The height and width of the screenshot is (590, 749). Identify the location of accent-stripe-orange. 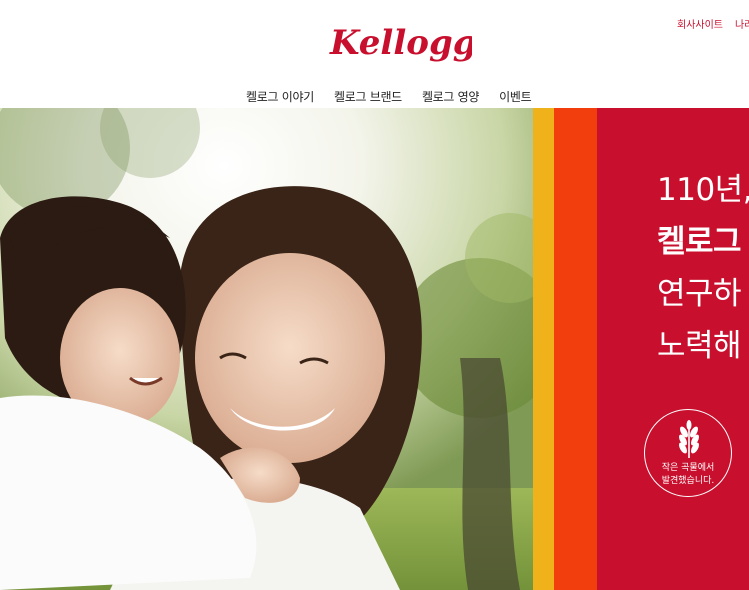
(575, 349).